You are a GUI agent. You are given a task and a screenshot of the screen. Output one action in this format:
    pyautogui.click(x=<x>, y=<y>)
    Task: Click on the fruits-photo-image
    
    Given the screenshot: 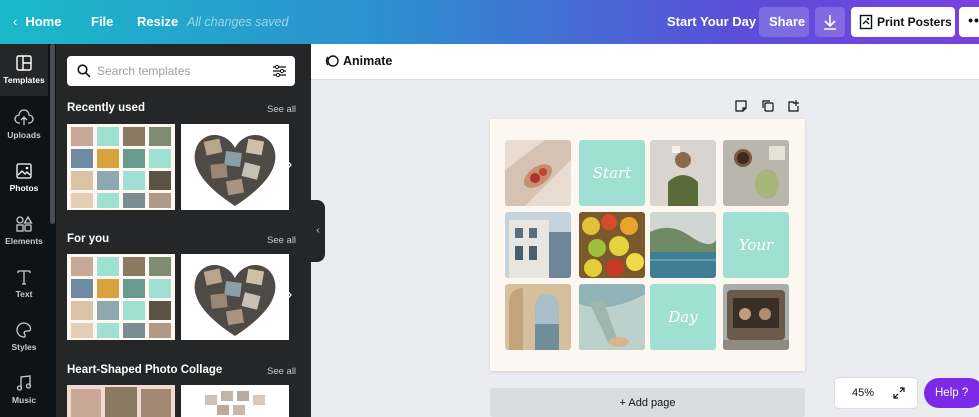 What is the action you would take?
    pyautogui.click(x=612, y=245)
    